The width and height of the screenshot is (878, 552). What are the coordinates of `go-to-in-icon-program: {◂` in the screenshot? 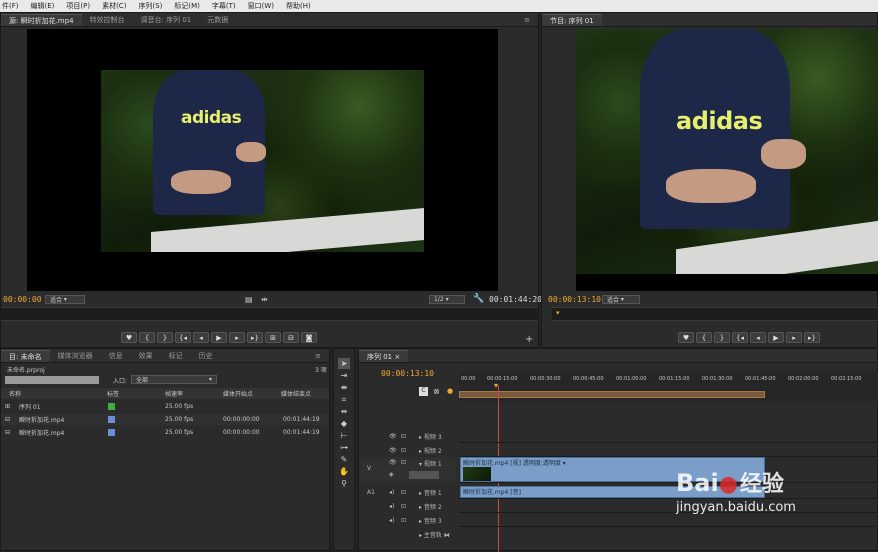 It's located at (740, 337).